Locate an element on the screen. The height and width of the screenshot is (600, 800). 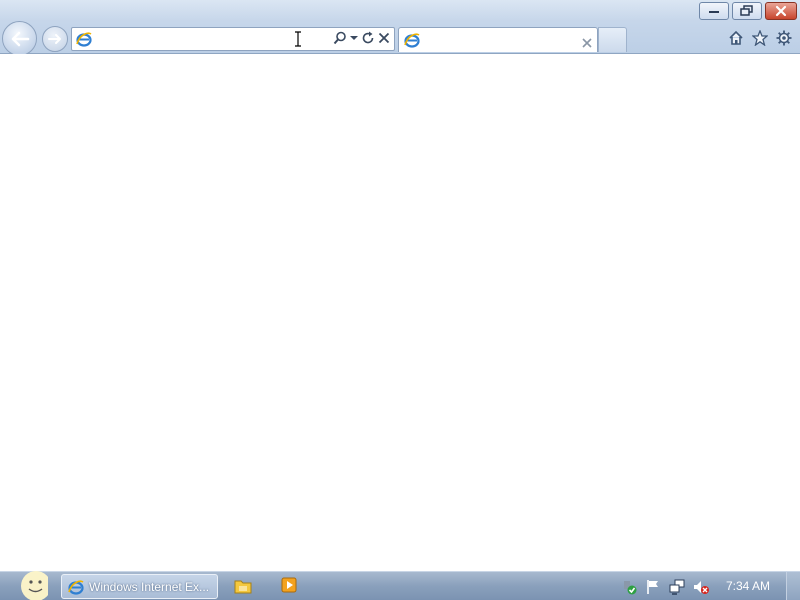
stop-icon is located at coordinates (384, 38).